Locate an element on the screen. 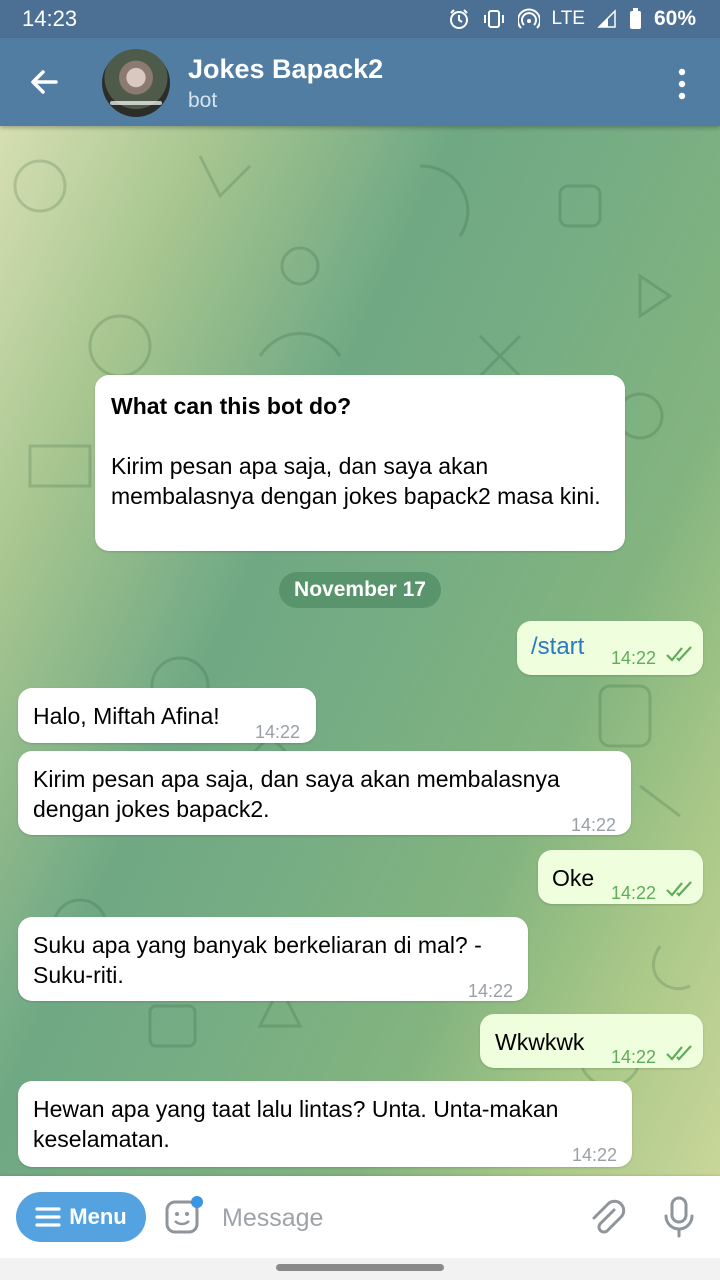 The image size is (720, 1280). sticker-icon is located at coordinates (184, 1216).